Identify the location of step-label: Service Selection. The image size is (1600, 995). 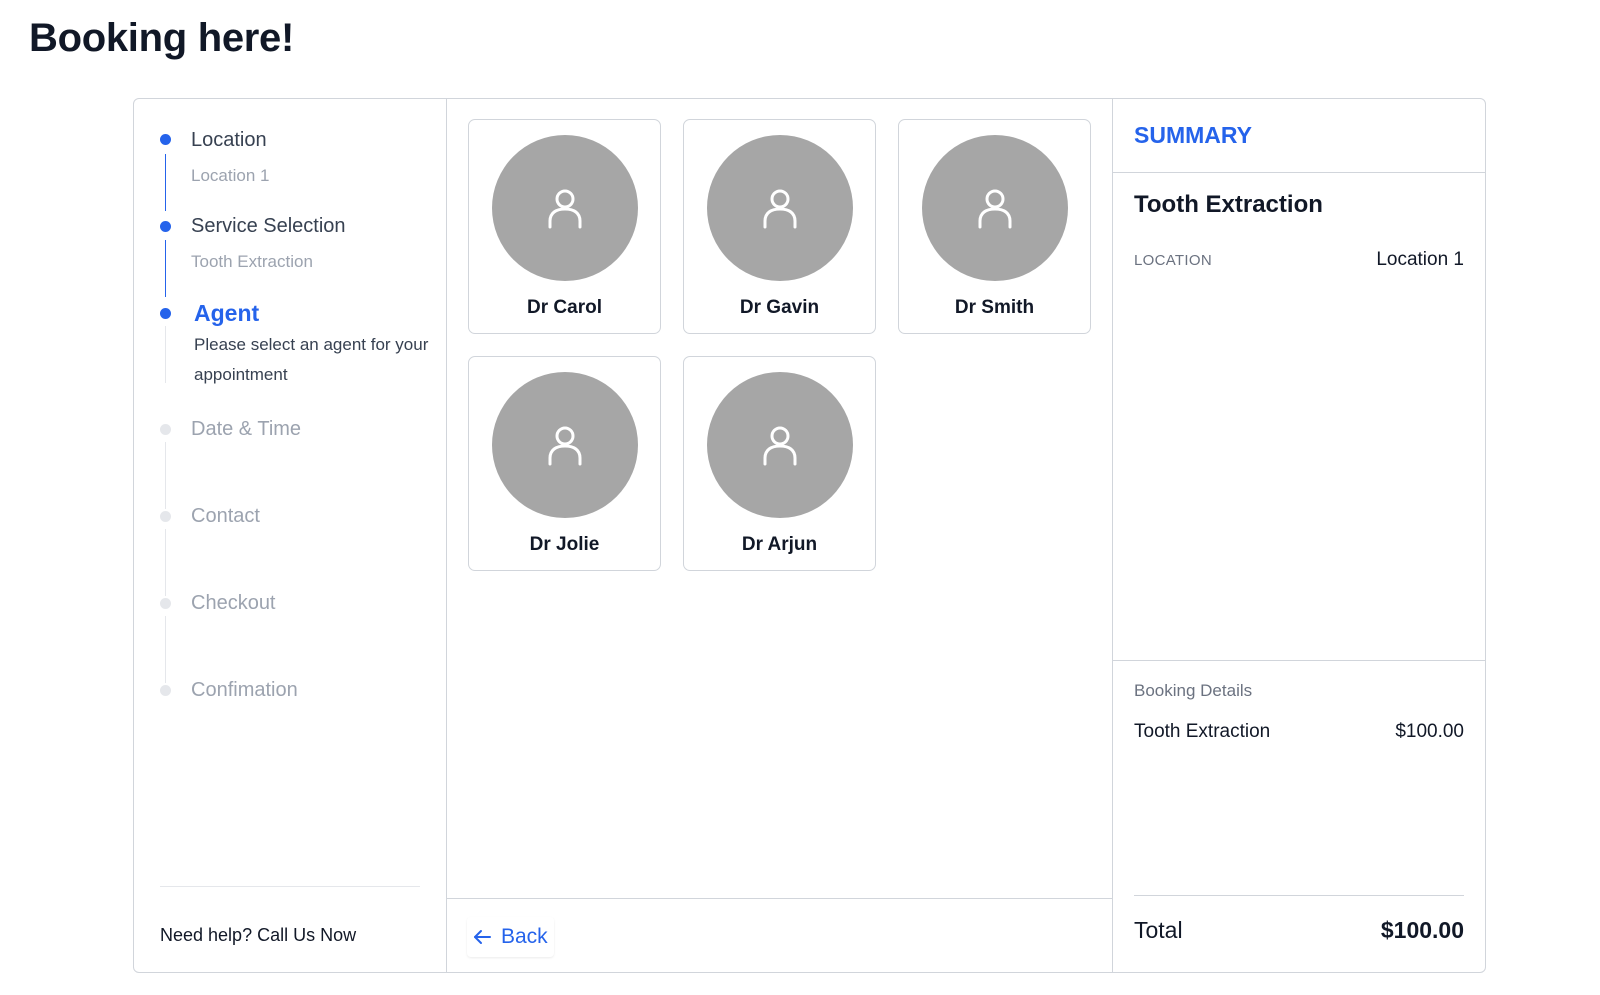
(268, 226).